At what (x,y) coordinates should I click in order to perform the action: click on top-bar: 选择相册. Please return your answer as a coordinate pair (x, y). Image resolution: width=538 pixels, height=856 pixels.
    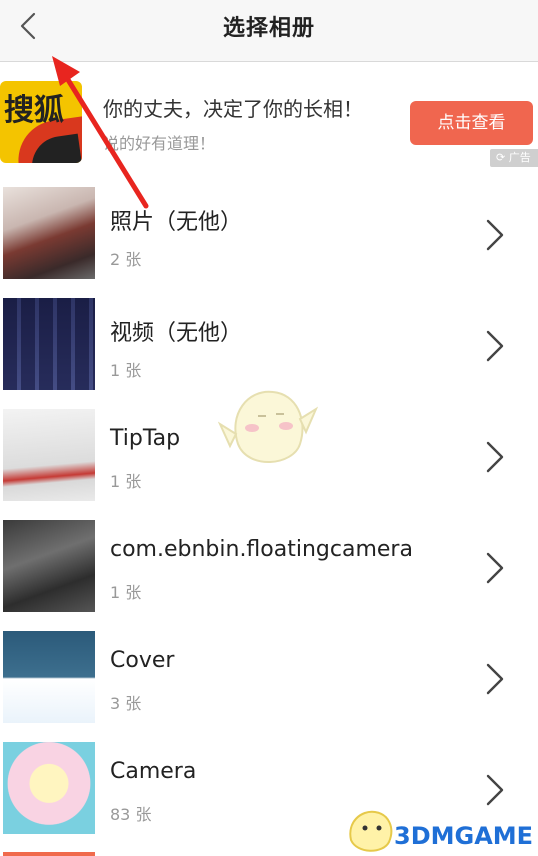
    Looking at the image, I should click on (269, 31).